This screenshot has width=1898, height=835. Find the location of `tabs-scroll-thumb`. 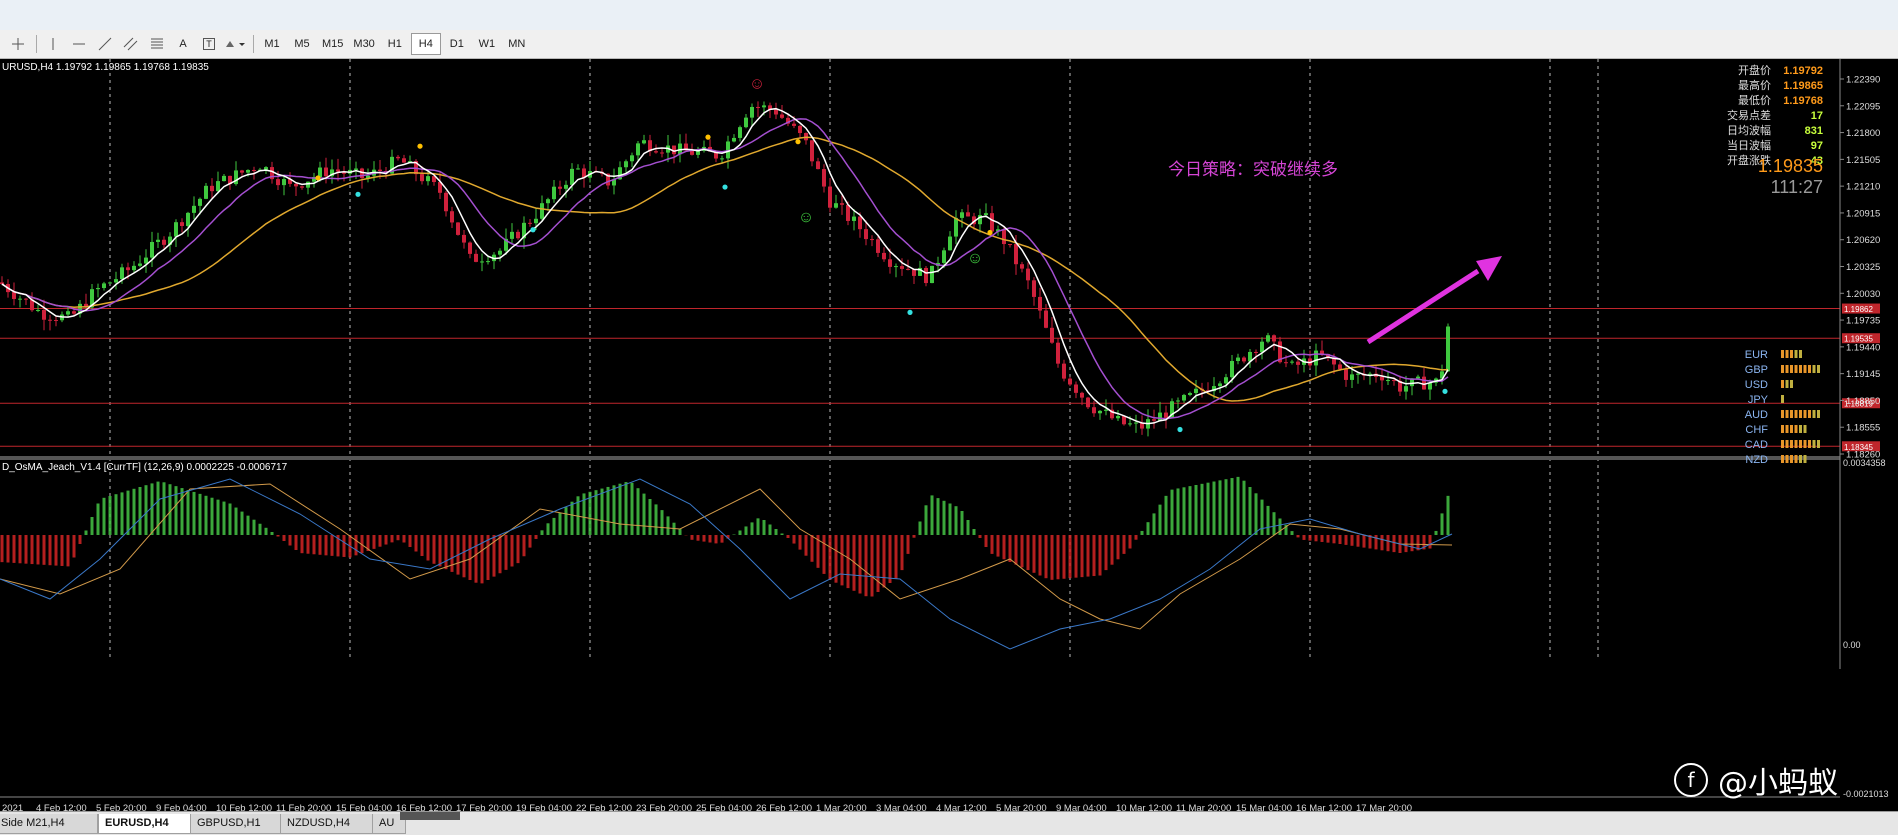

tabs-scroll-thumb is located at coordinates (430, 816).